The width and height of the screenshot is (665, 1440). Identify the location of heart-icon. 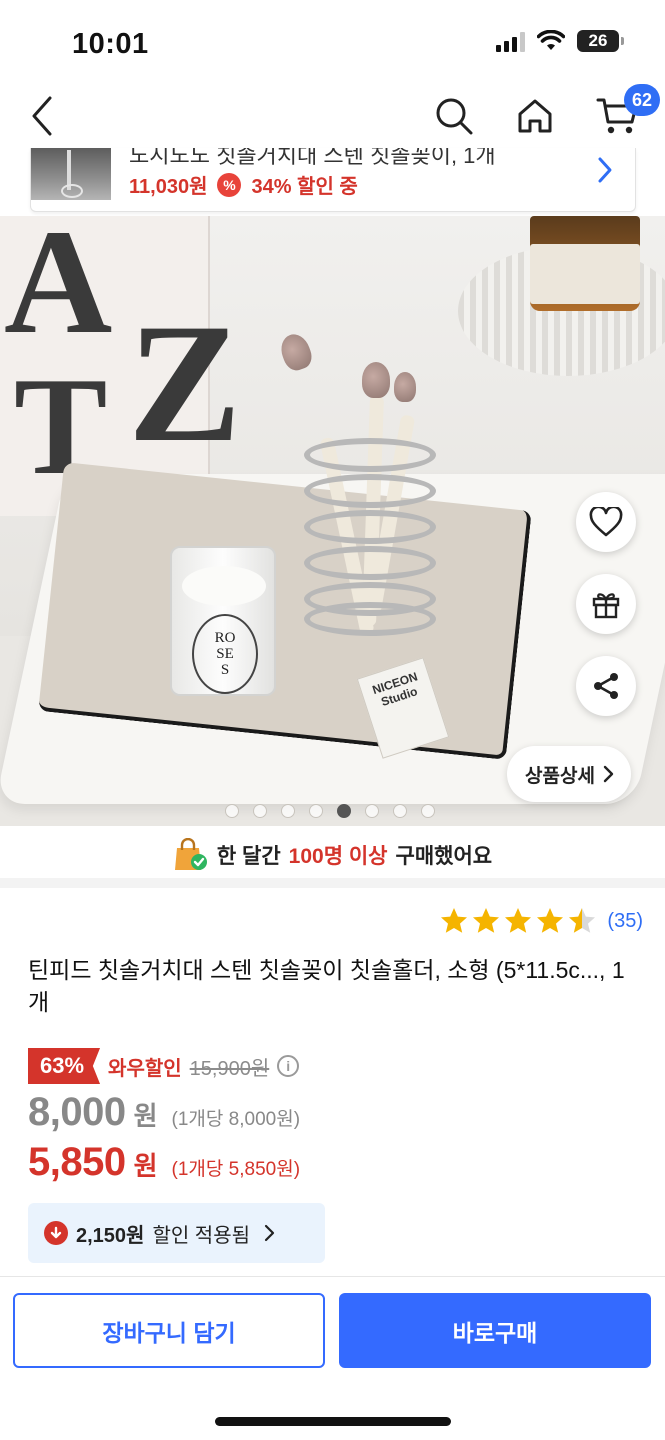
(606, 522).